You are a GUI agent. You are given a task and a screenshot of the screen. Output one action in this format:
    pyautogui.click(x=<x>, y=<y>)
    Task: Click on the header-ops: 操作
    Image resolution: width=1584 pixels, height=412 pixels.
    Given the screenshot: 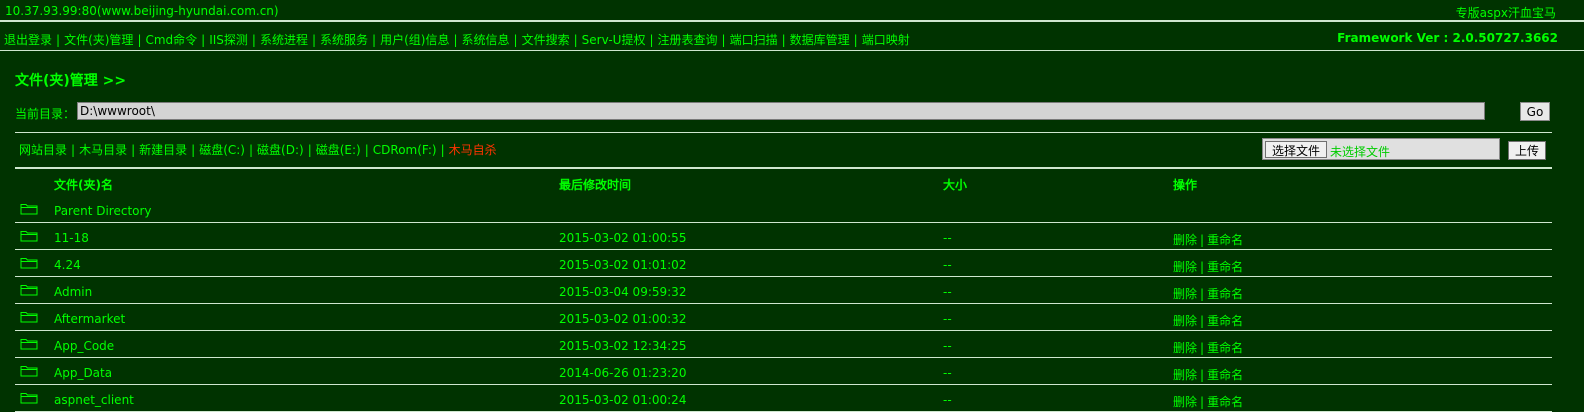 What is the action you would take?
    pyautogui.click(x=1185, y=185)
    